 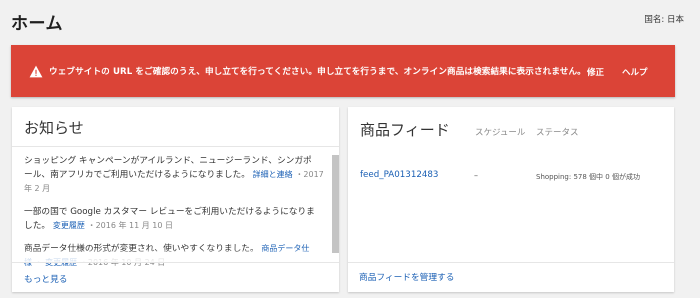 I want to click on news-item-text: ール、南アフリカでご利用いただけるようになりました。, so click(x=137, y=175).